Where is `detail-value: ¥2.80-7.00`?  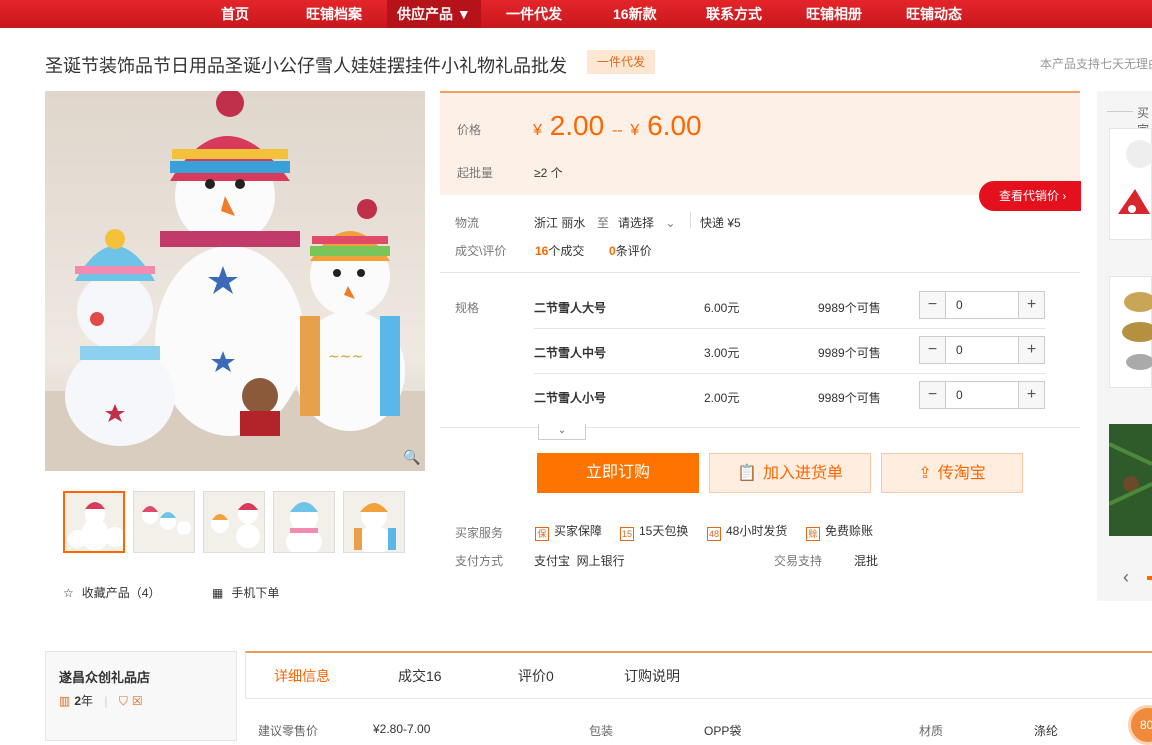
detail-value: ¥2.80-7.00 is located at coordinates (402, 729).